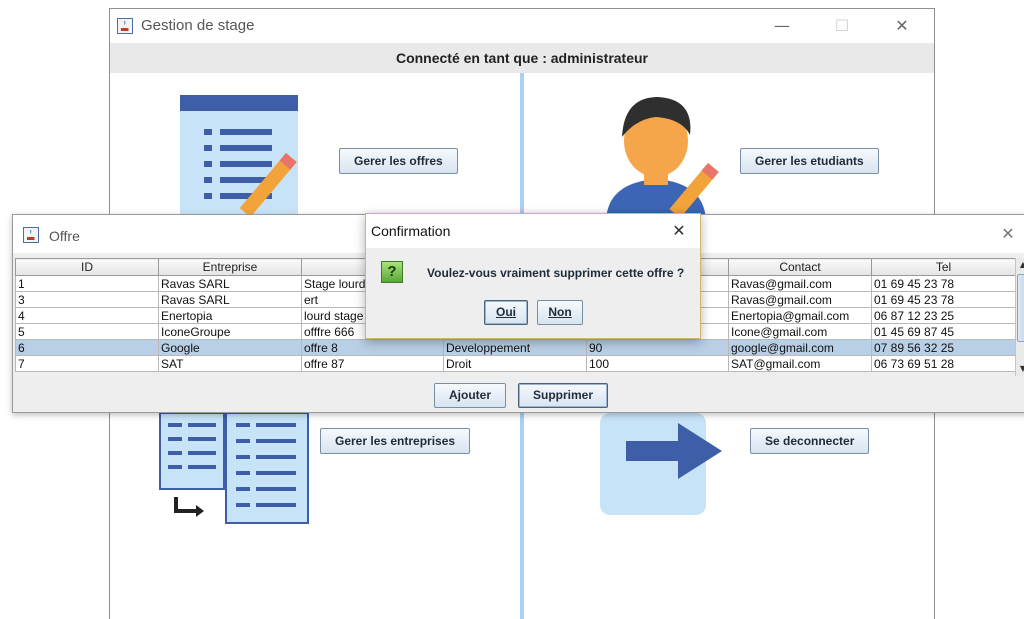  Describe the element at coordinates (392, 272) in the screenshot. I see `question-icon: ?` at that location.